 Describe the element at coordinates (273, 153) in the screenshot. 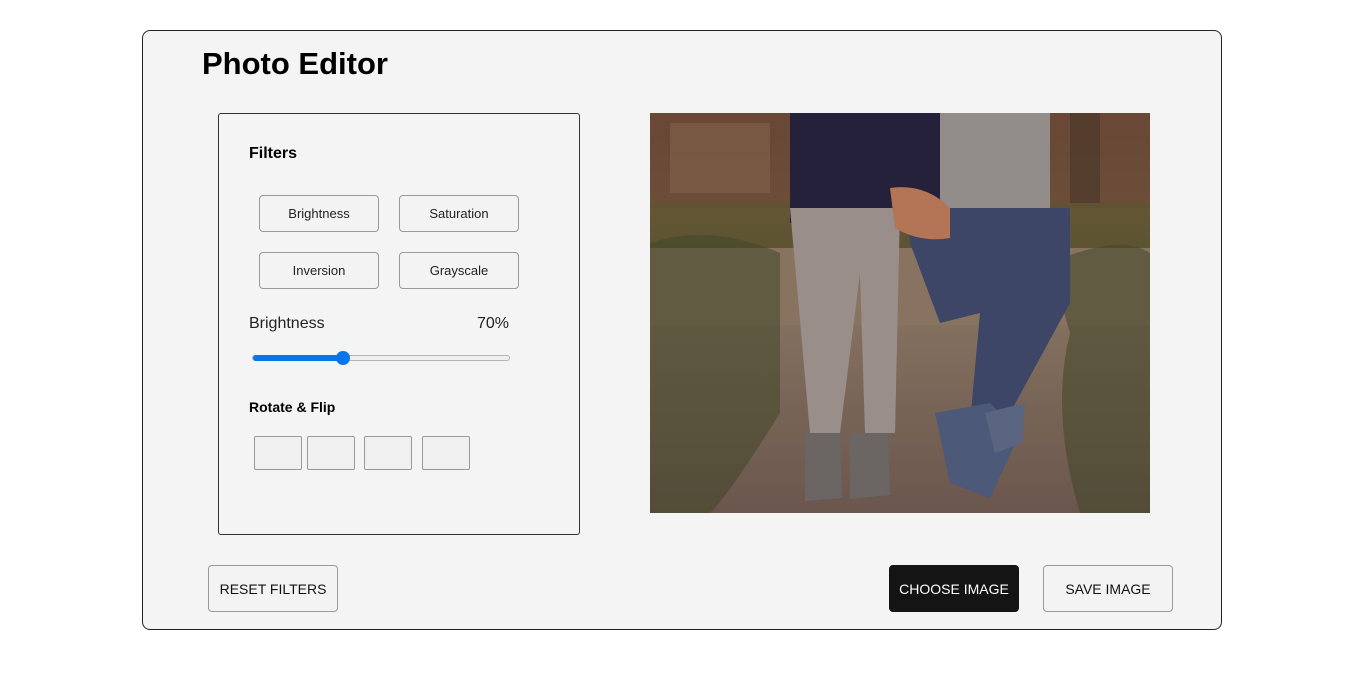

I see `filters-heading: Filters` at that location.